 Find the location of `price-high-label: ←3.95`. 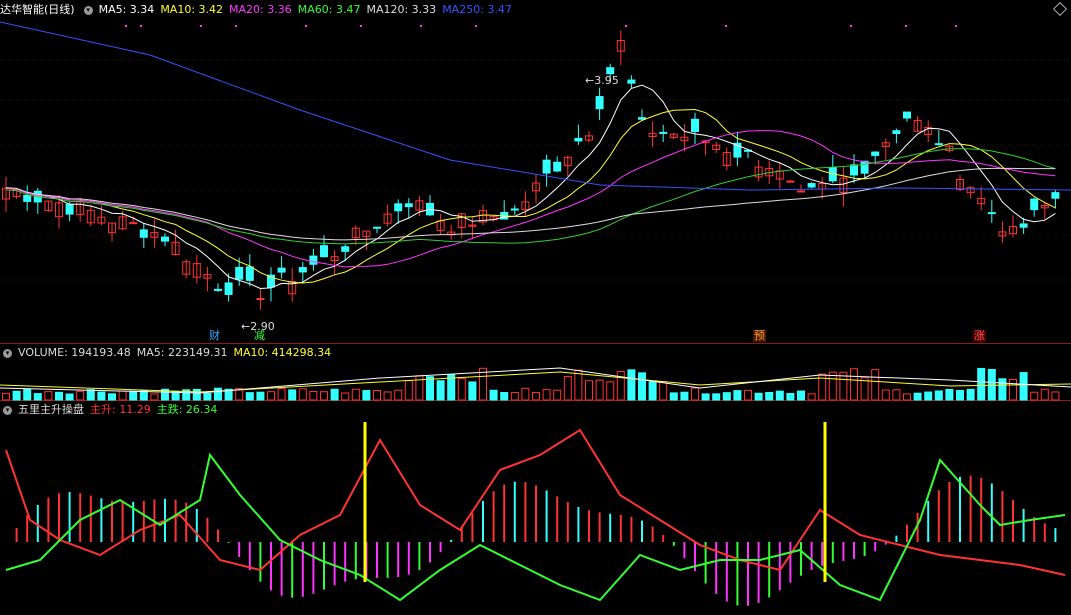

price-high-label: ←3.95 is located at coordinates (602, 80).